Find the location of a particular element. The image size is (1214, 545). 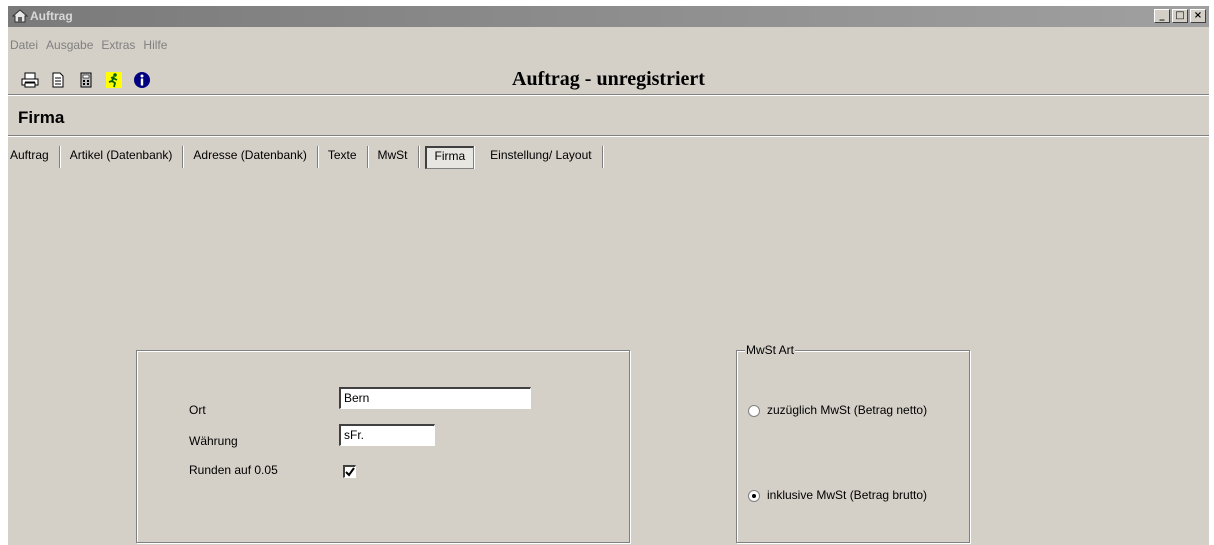

section-title: Firma is located at coordinates (41, 117).